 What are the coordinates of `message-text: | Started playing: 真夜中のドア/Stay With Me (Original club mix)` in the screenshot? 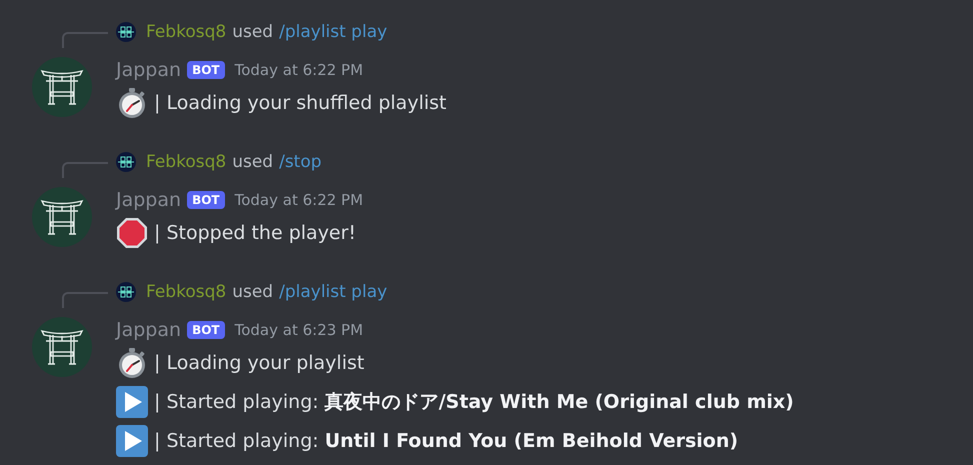 It's located at (474, 402).